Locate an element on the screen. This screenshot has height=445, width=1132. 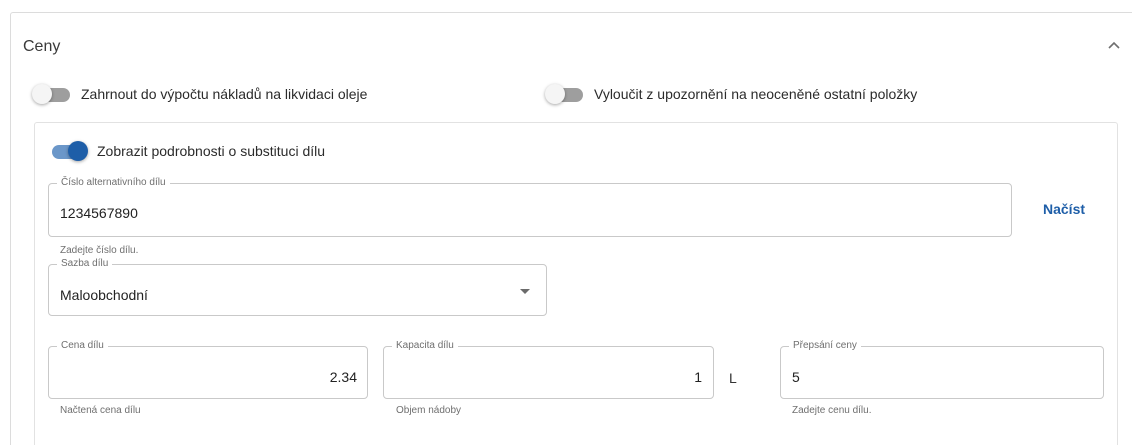
oil-disposal-switch is located at coordinates (52, 94).